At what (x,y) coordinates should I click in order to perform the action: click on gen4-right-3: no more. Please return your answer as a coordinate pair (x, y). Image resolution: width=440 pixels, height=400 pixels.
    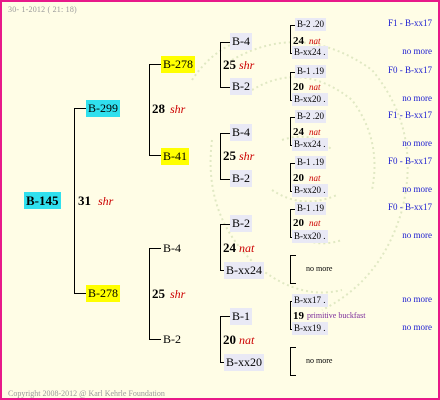
    Looking at the image, I should click on (417, 98).